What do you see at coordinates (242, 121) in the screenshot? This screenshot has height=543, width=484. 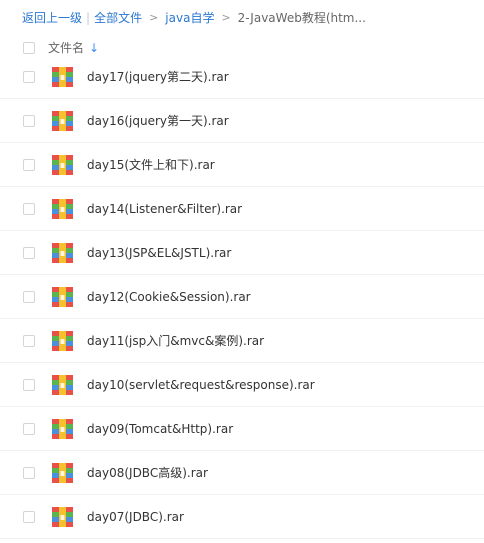 I see `file-row: day16(jquery第一天).rar` at bounding box center [242, 121].